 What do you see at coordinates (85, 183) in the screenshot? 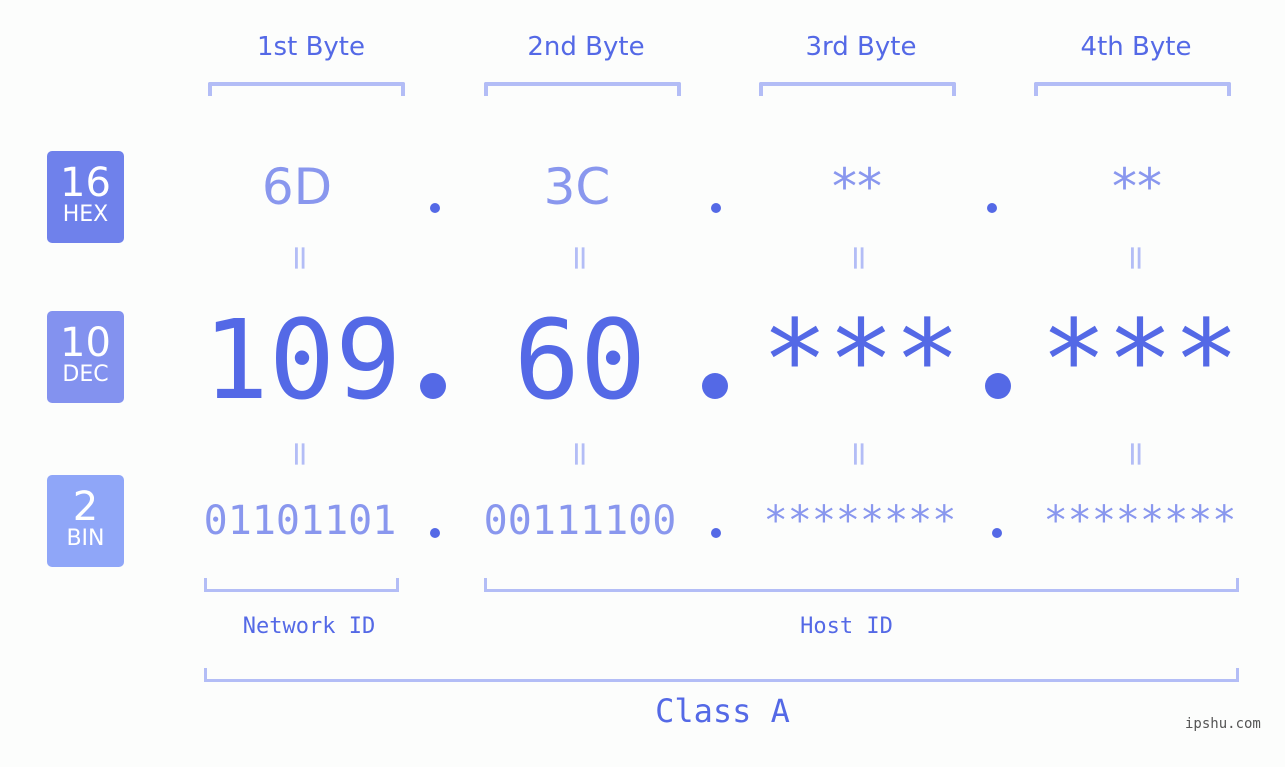
I see `hex-badge-number: 16` at bounding box center [85, 183].